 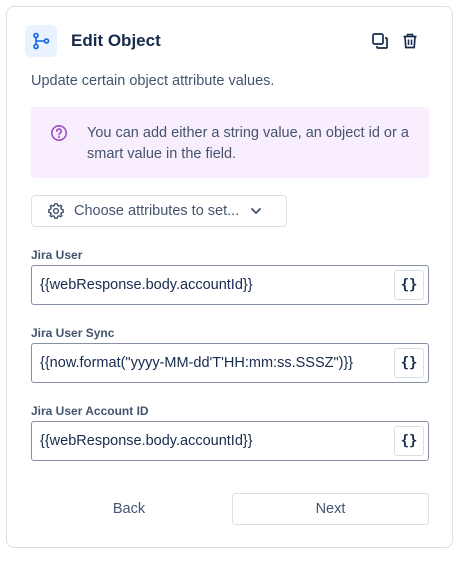 I want to click on back-button: Back, so click(x=129, y=509).